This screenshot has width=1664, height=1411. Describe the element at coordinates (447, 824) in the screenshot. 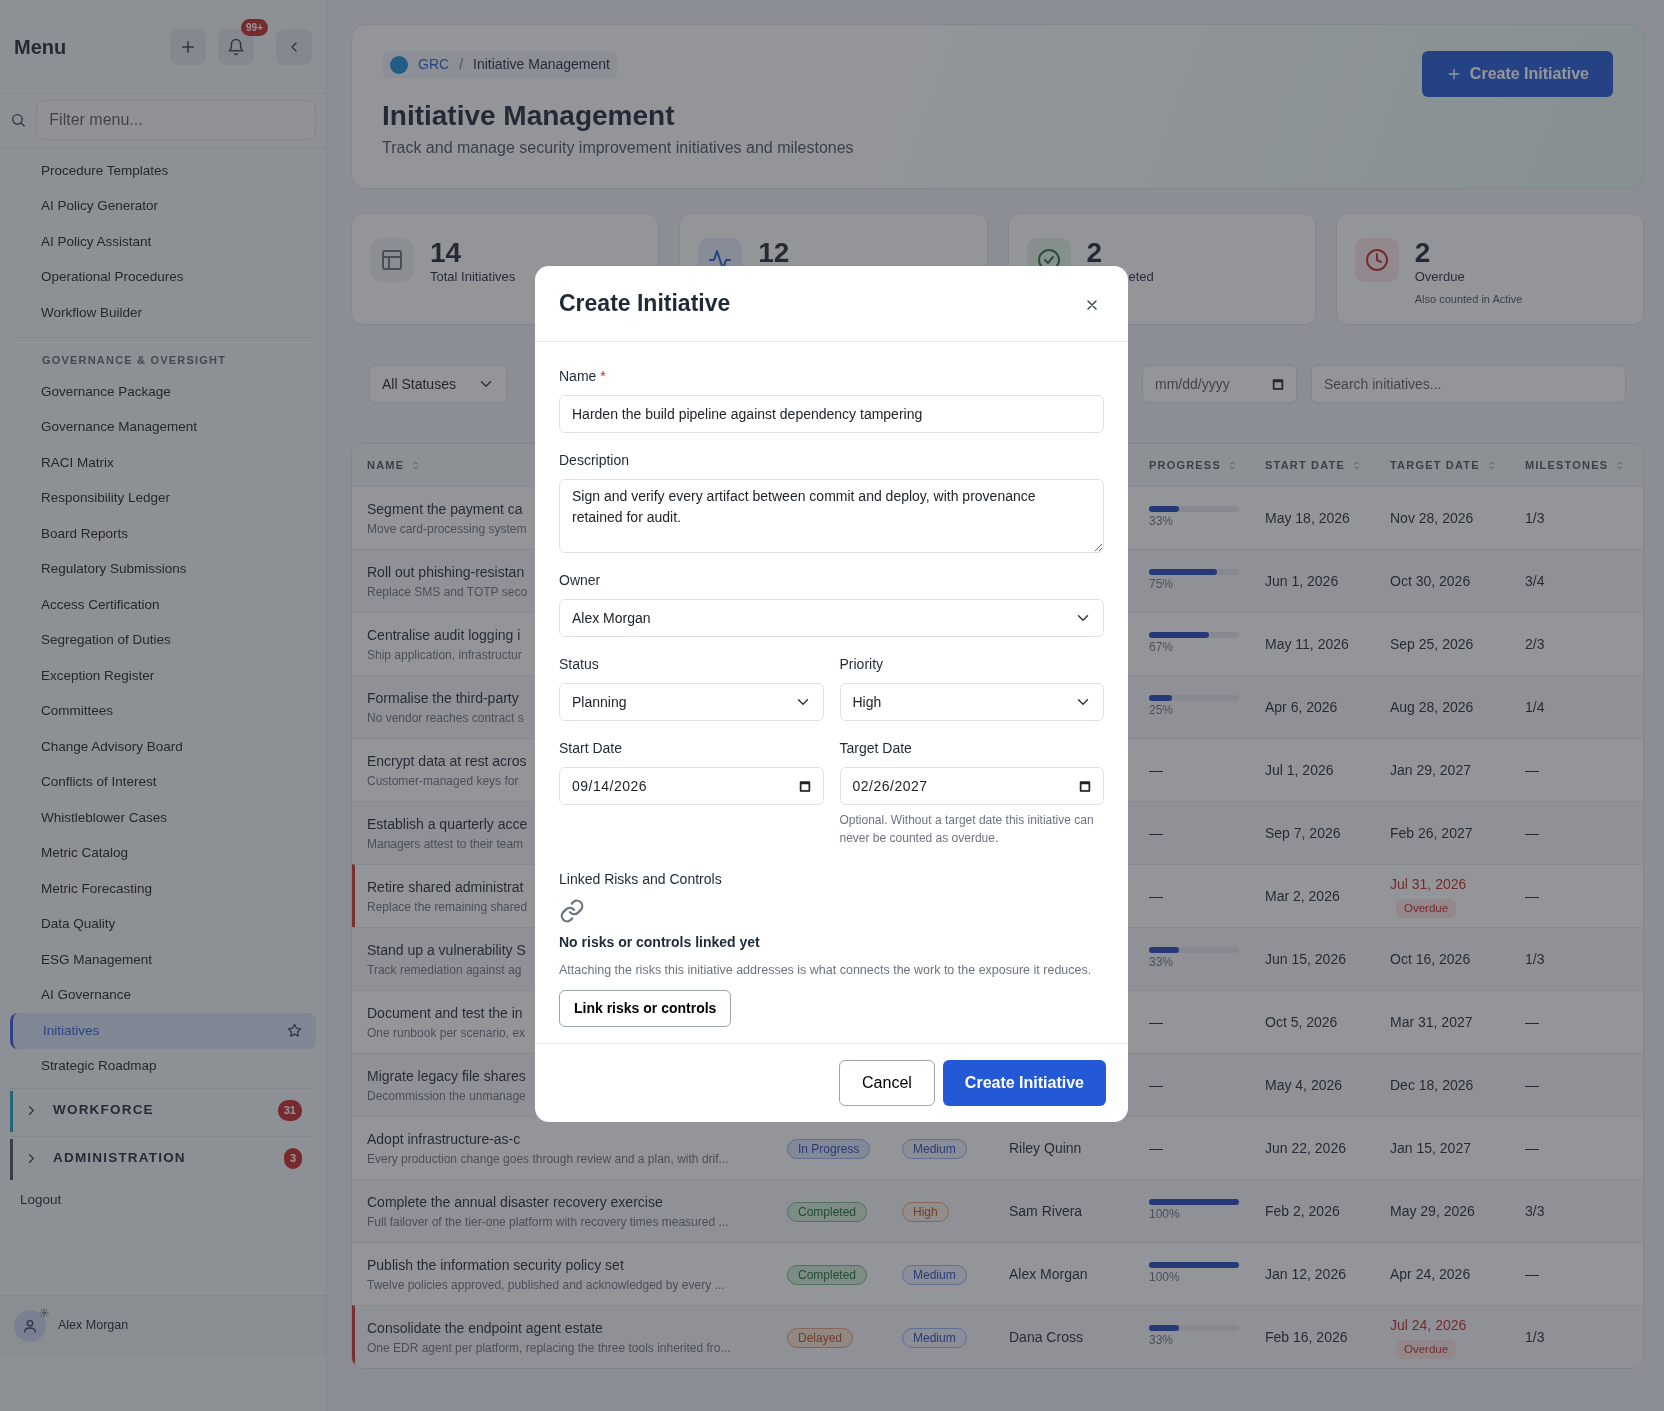

I see `initiative-name: Establish a quarterly acce` at that location.